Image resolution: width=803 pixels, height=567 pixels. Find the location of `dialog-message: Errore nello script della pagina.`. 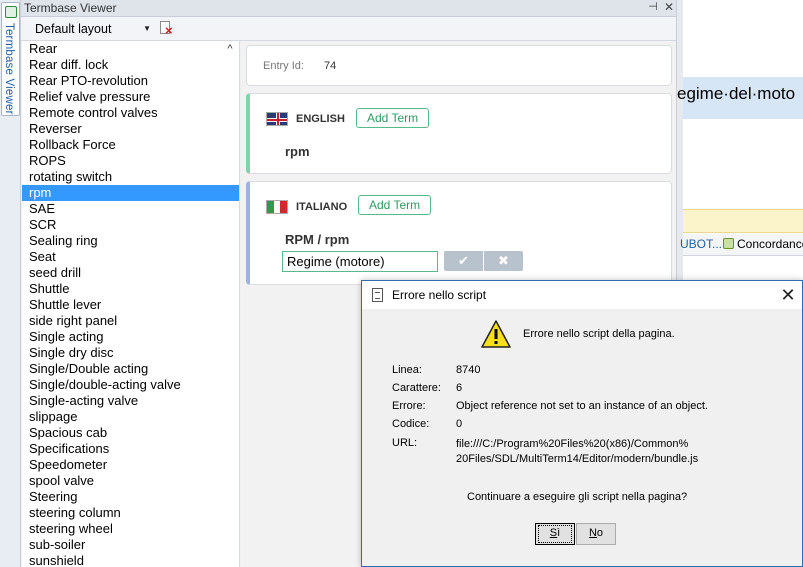

dialog-message: Errore nello script della pagina. is located at coordinates (599, 334).